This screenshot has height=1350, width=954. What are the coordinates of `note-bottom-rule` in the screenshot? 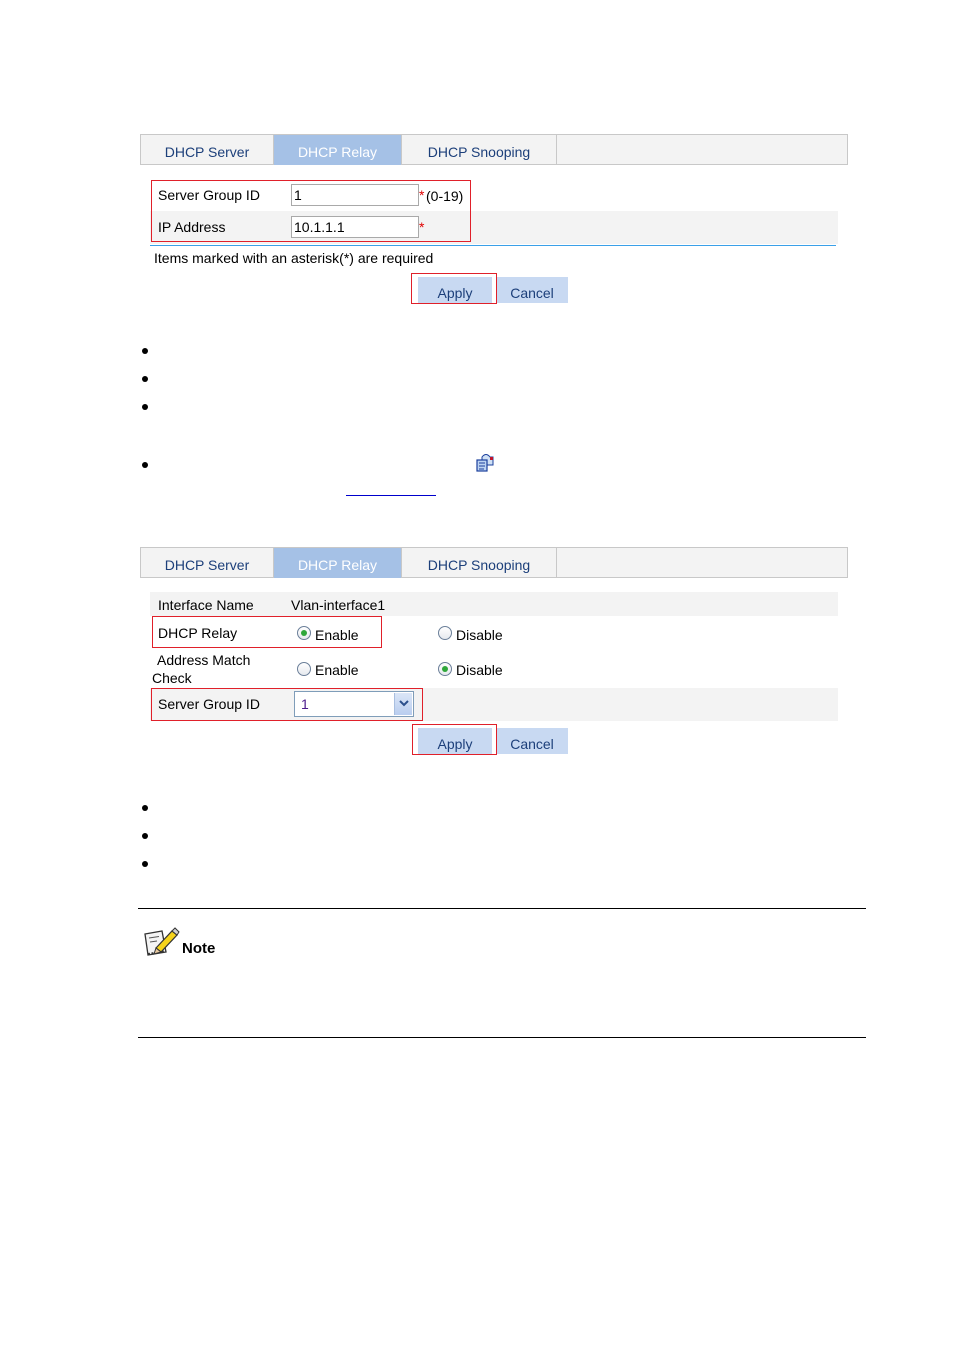 It's located at (502, 1037).